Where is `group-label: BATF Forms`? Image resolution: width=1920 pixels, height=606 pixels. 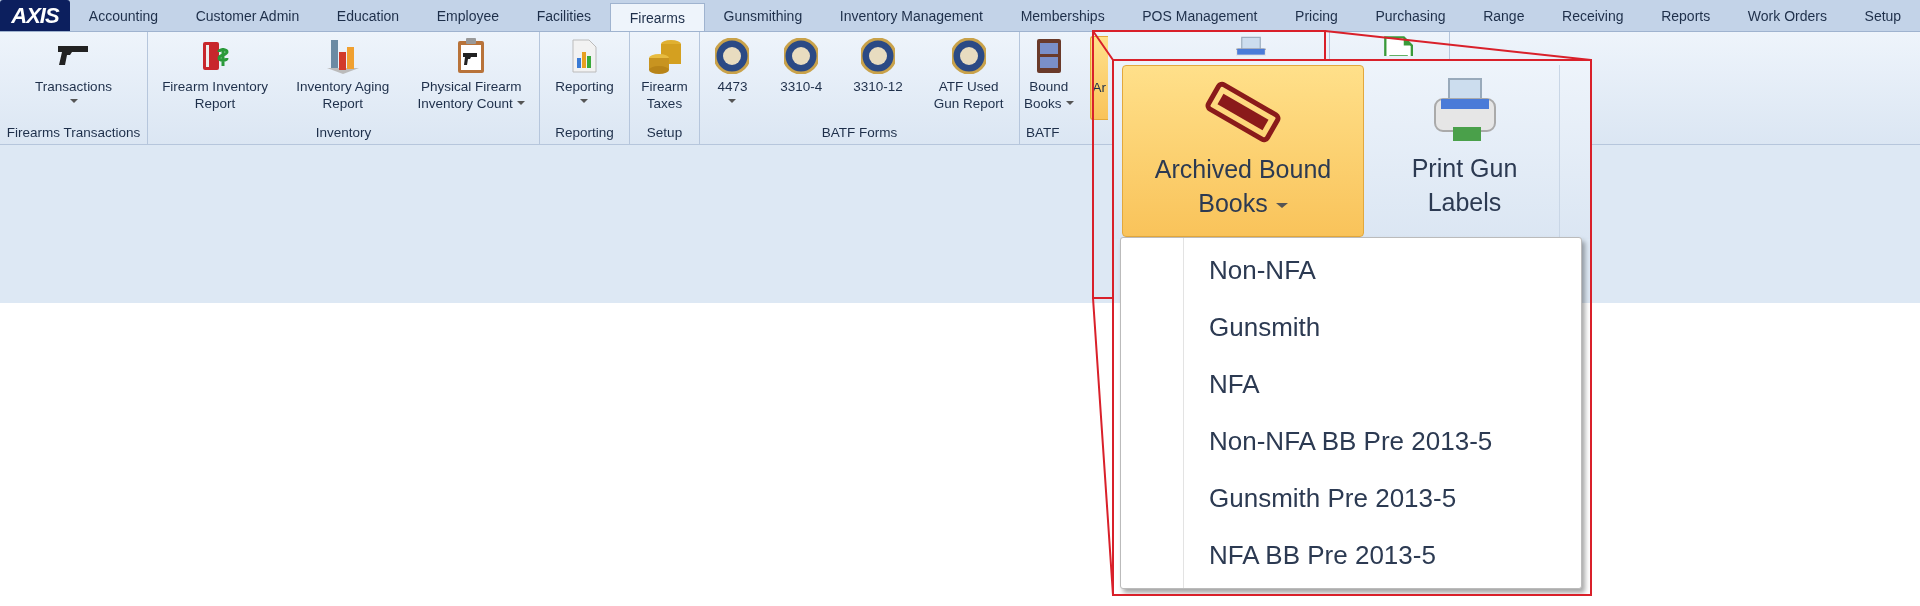 group-label: BATF Forms is located at coordinates (859, 133).